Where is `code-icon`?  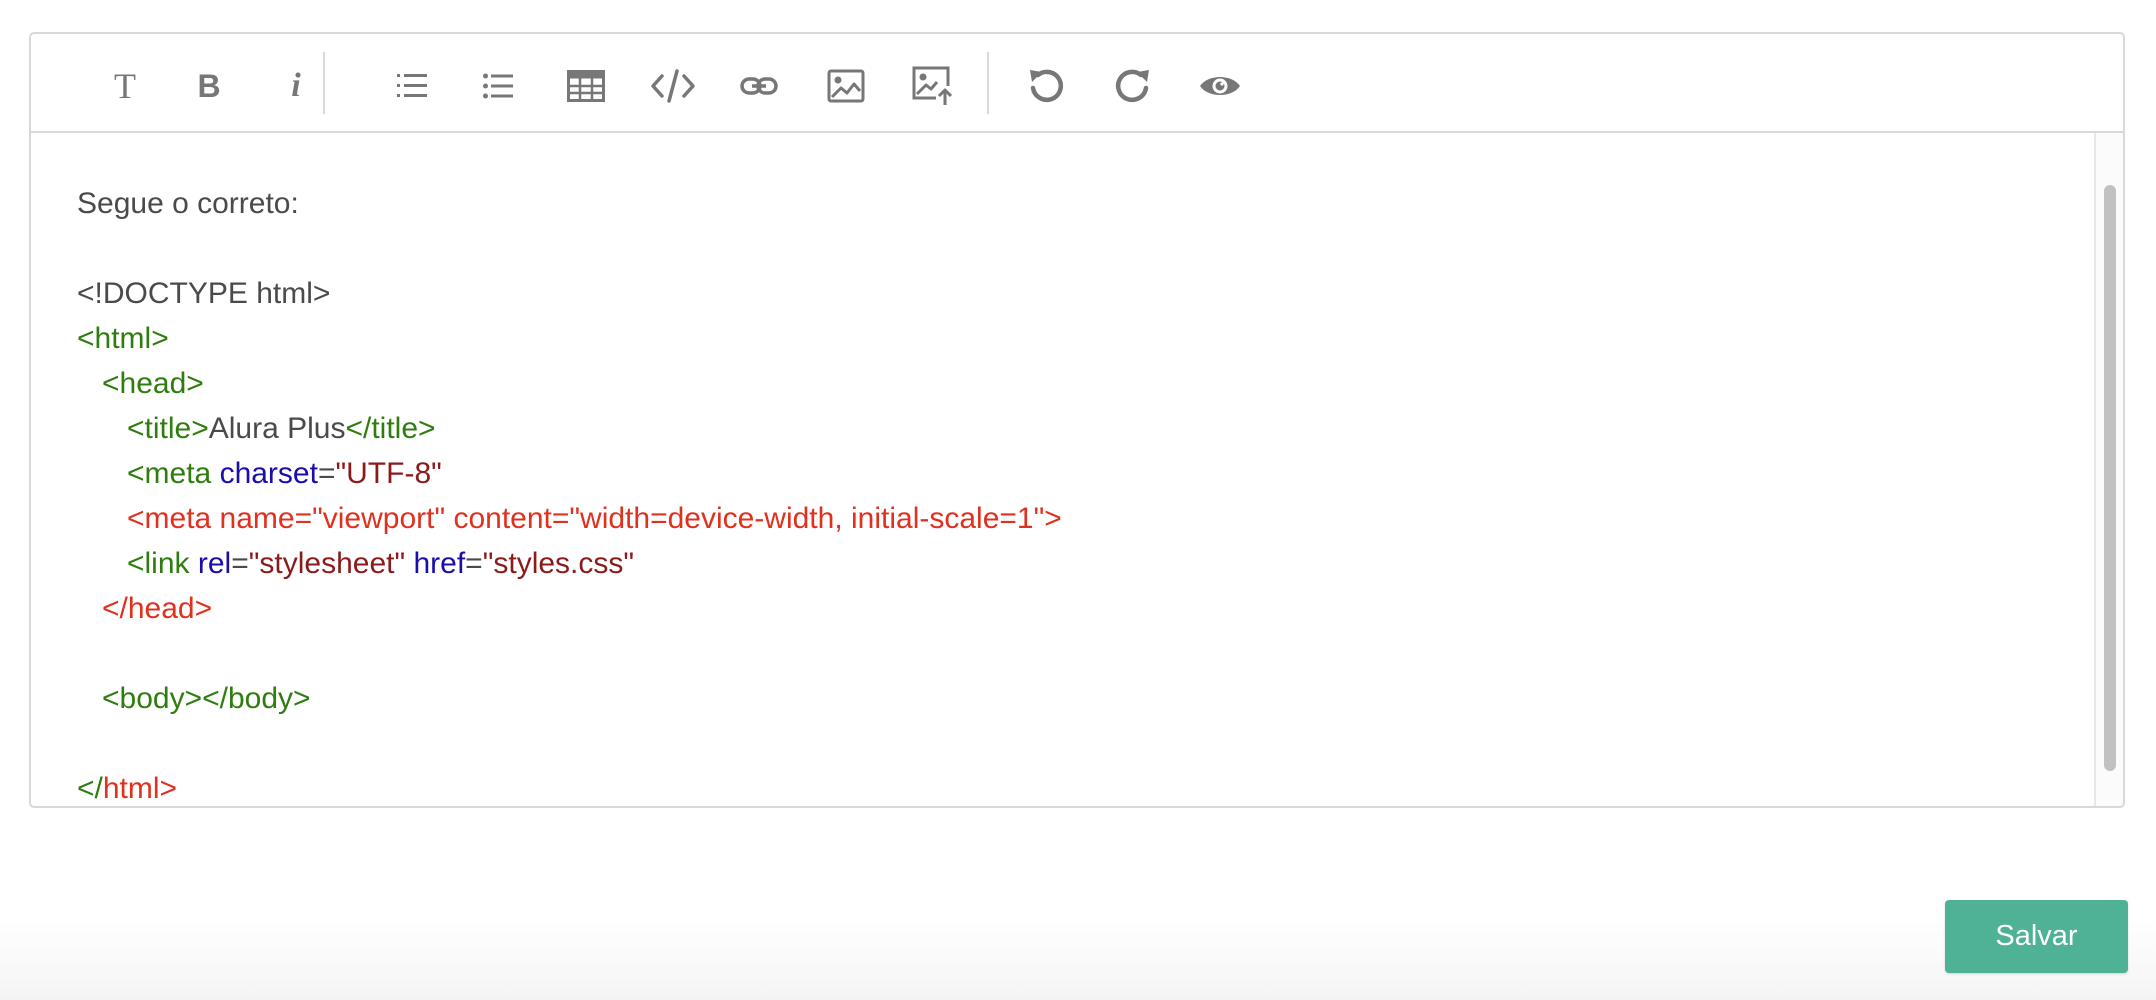 code-icon is located at coordinates (673, 86).